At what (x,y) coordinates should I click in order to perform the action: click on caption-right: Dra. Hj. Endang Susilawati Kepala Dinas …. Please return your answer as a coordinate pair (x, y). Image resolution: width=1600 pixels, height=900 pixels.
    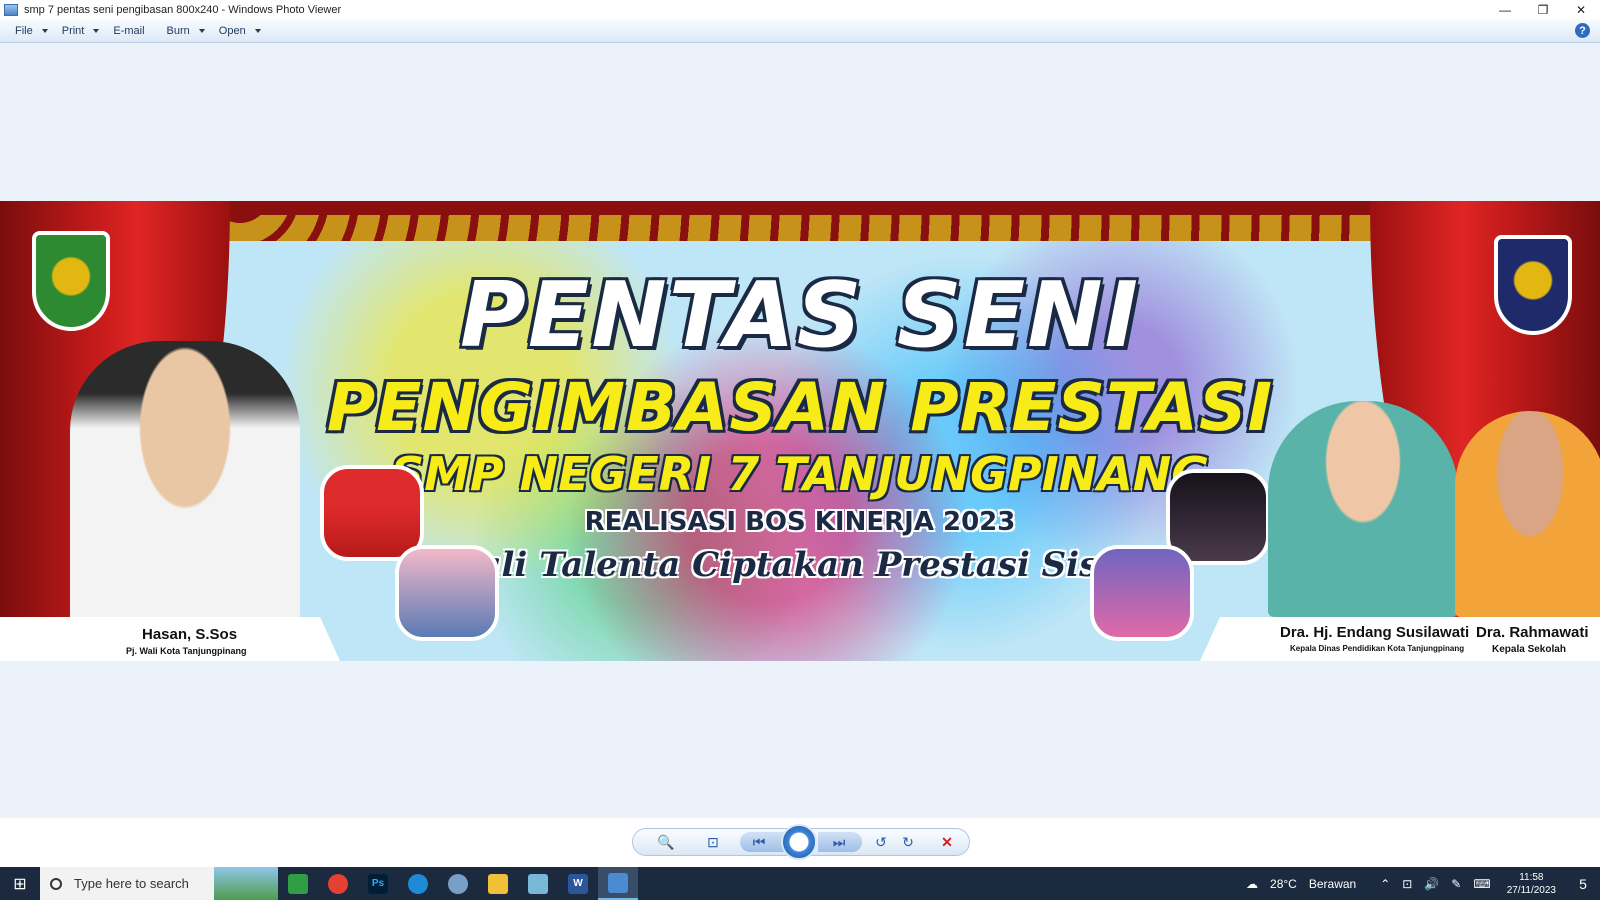
    Looking at the image, I should click on (1400, 639).